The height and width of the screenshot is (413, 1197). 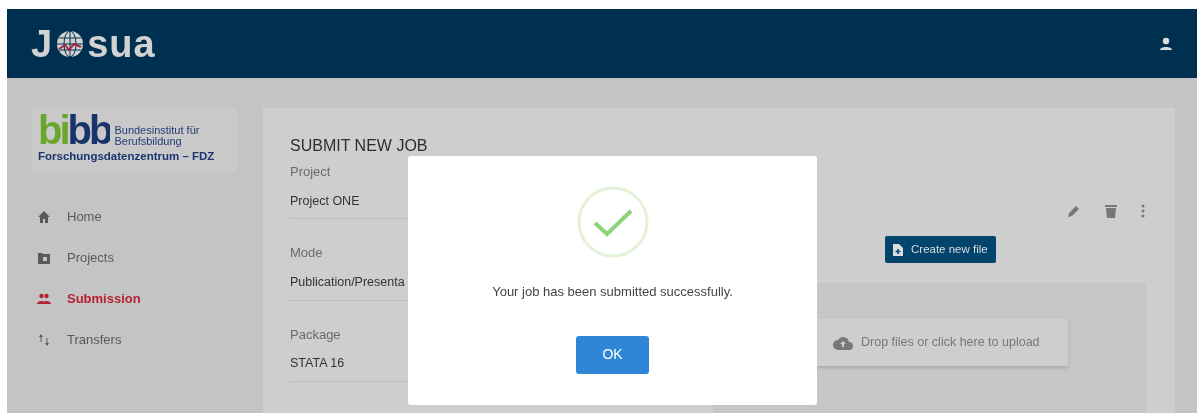 I want to click on upload-text: Drop files or click here to upload, so click(x=950, y=343).